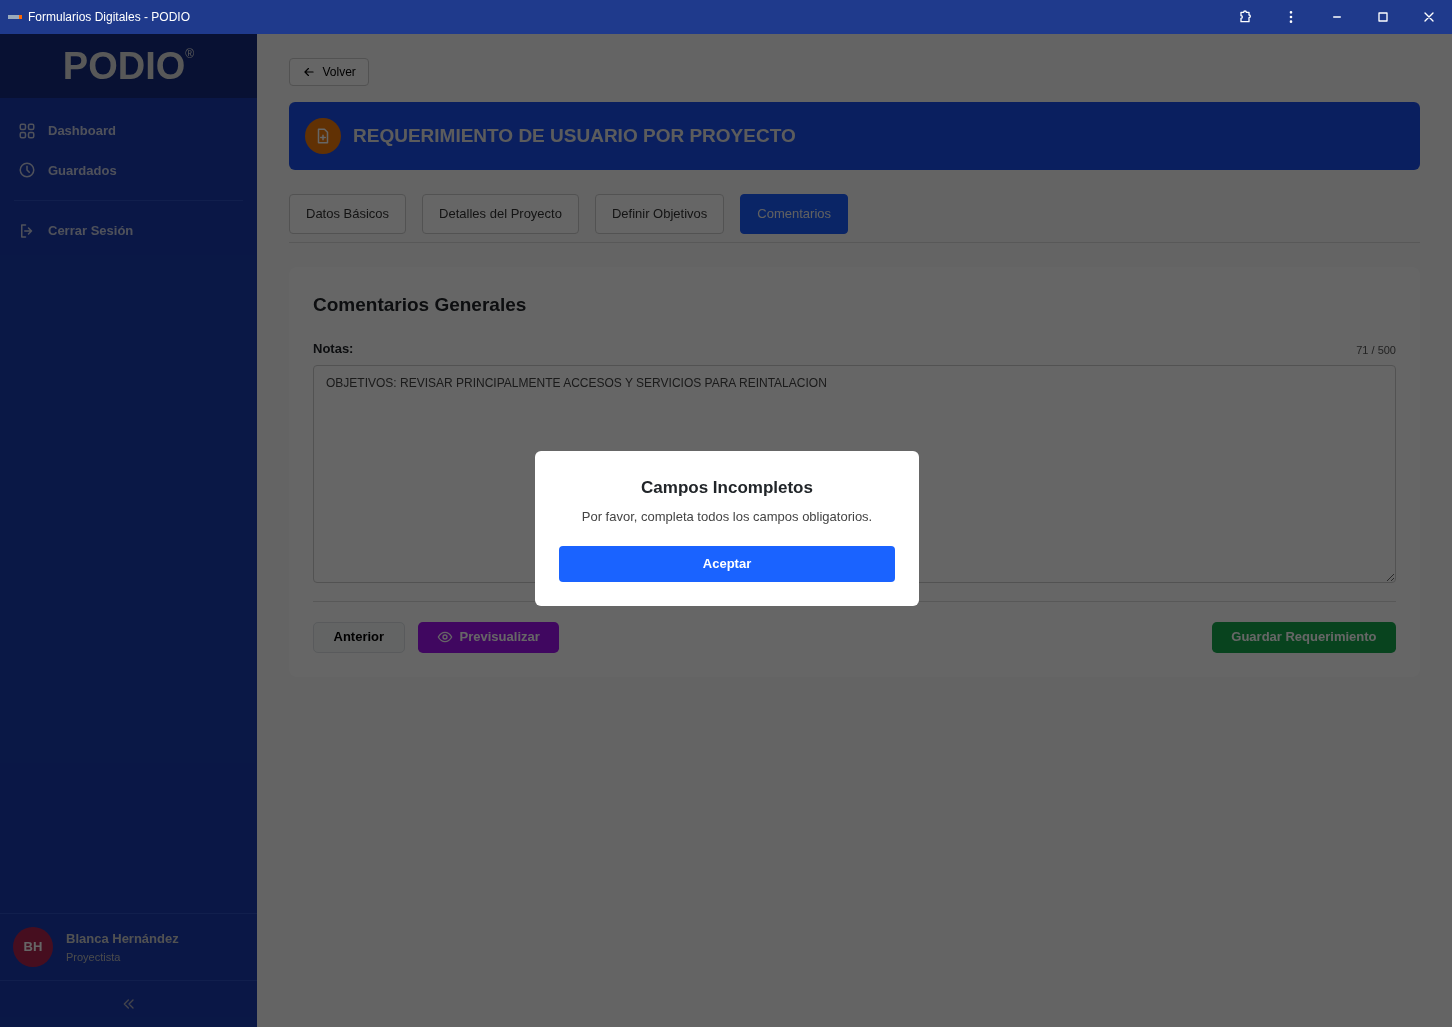 The width and height of the screenshot is (1452, 1027). Describe the element at coordinates (333, 348) in the screenshot. I see `field-label: Notas:` at that location.